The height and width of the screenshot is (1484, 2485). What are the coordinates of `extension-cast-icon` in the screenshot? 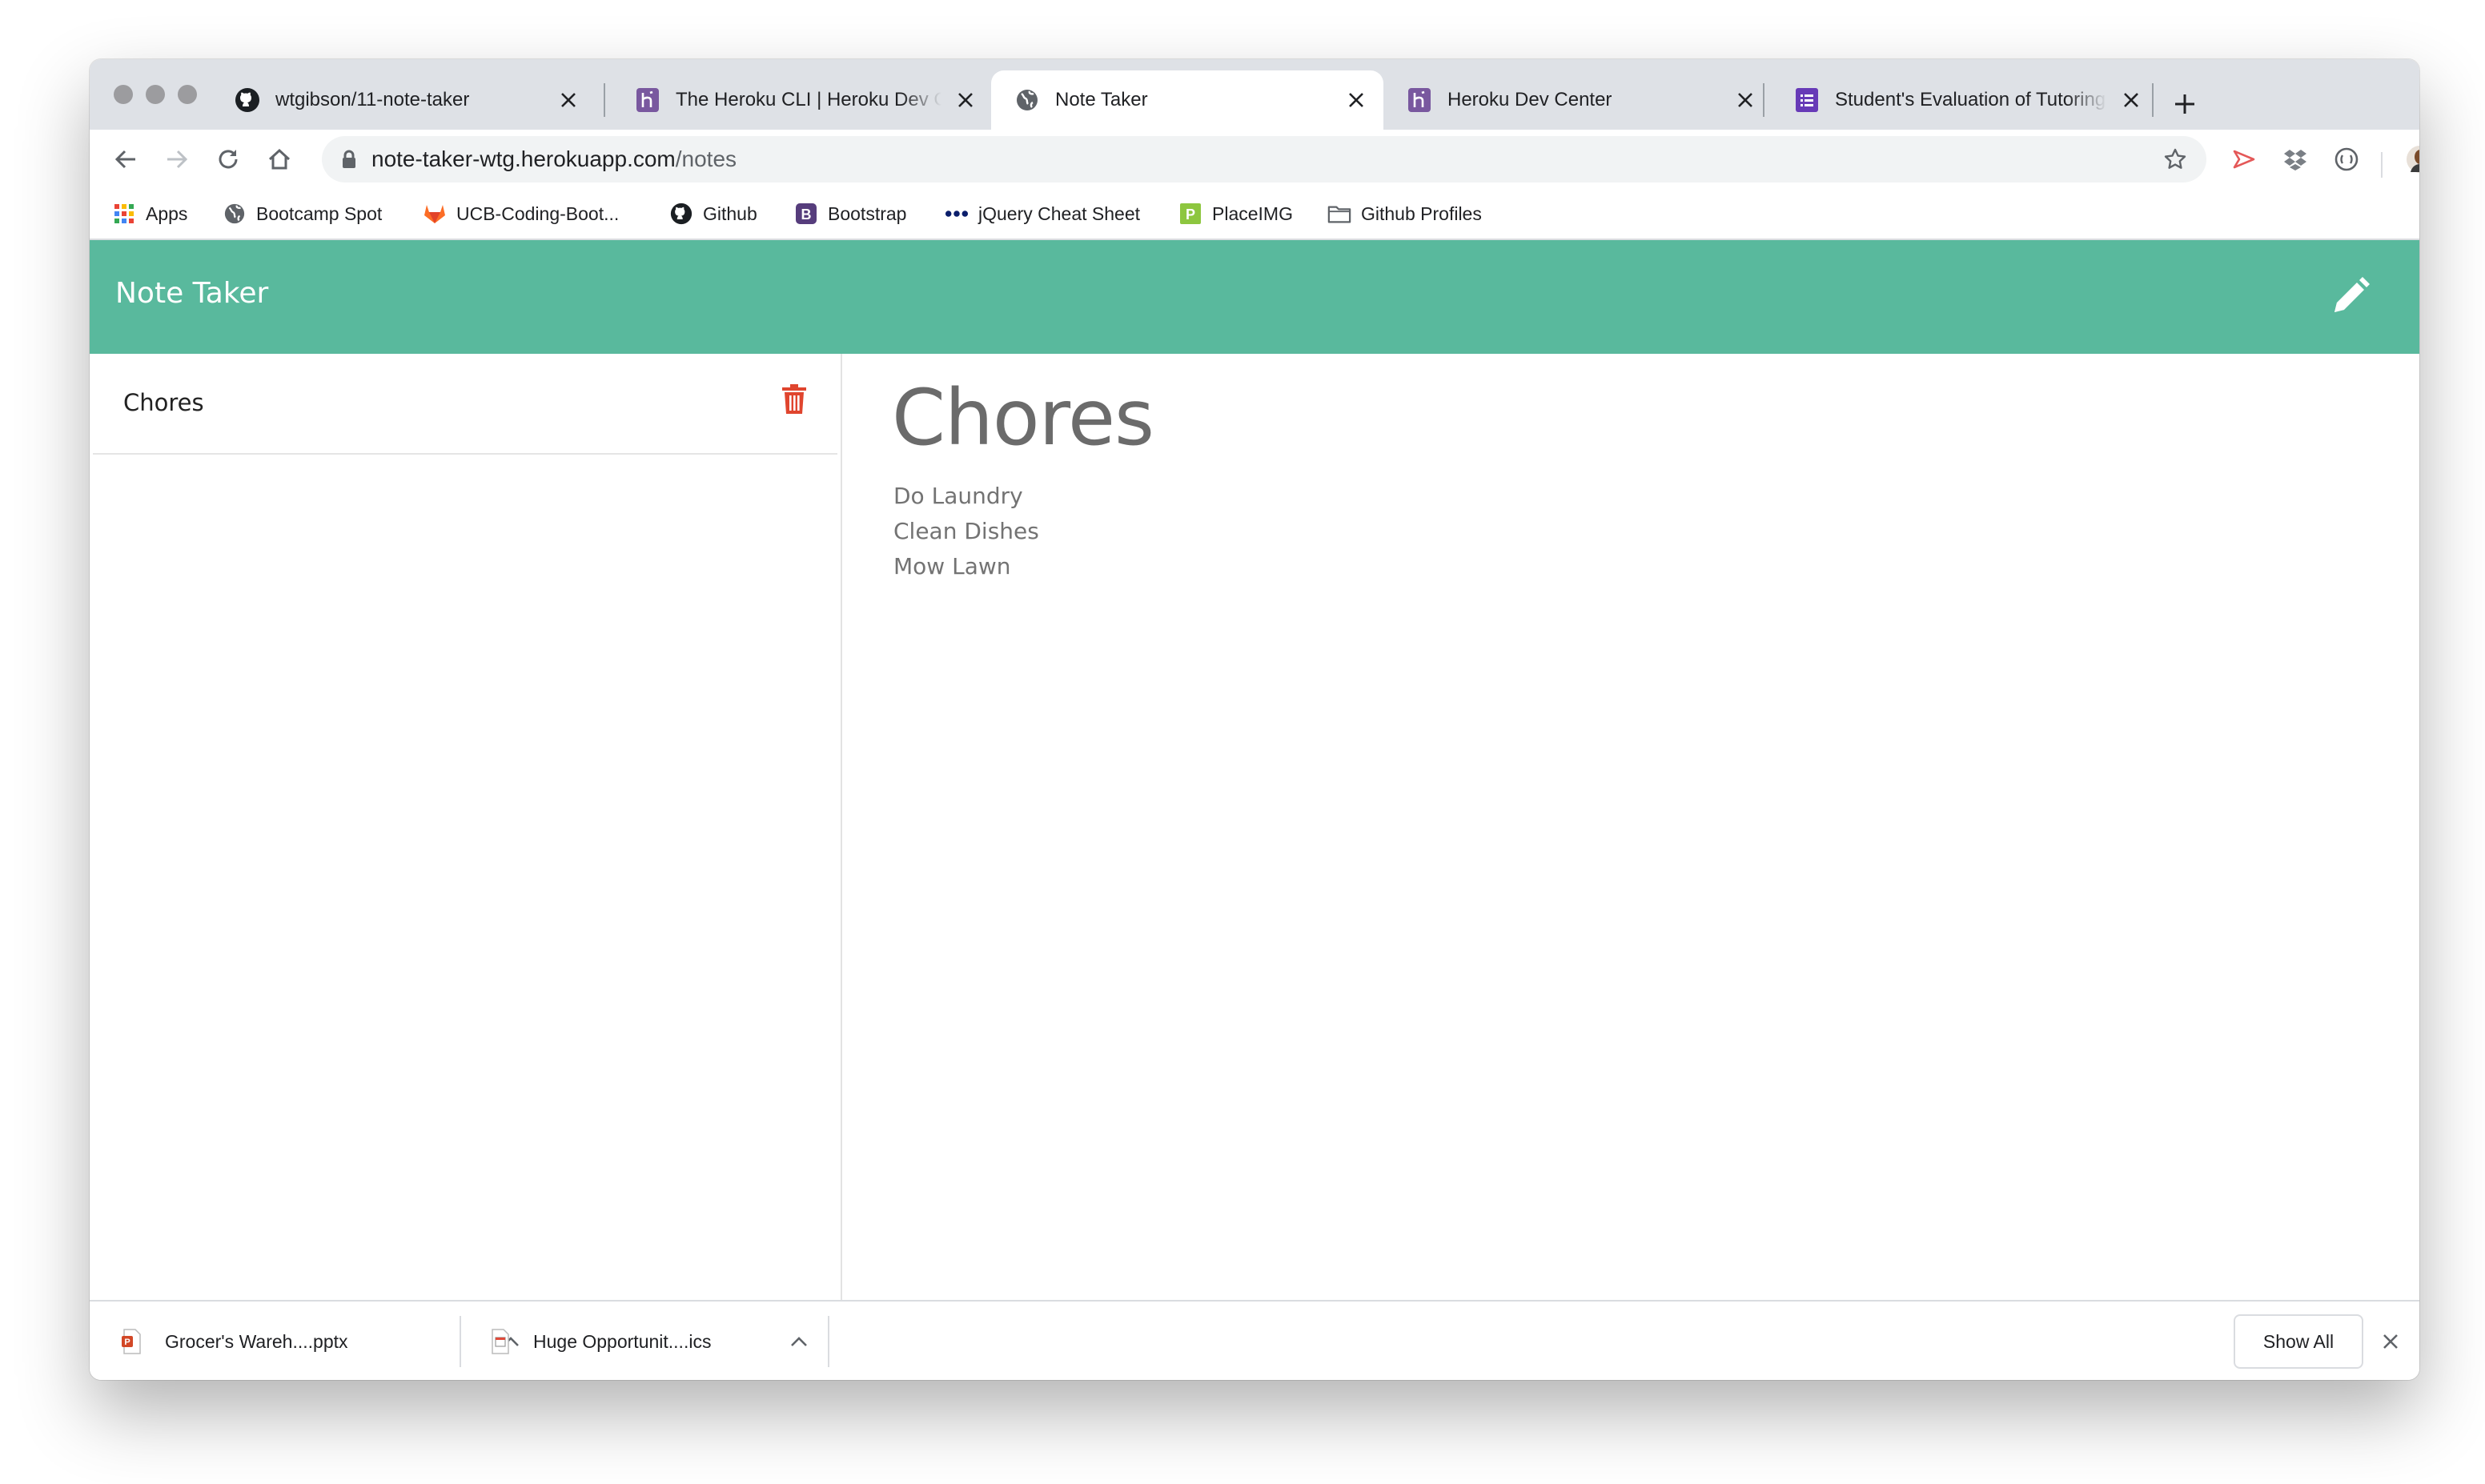 It's located at (2244, 159).